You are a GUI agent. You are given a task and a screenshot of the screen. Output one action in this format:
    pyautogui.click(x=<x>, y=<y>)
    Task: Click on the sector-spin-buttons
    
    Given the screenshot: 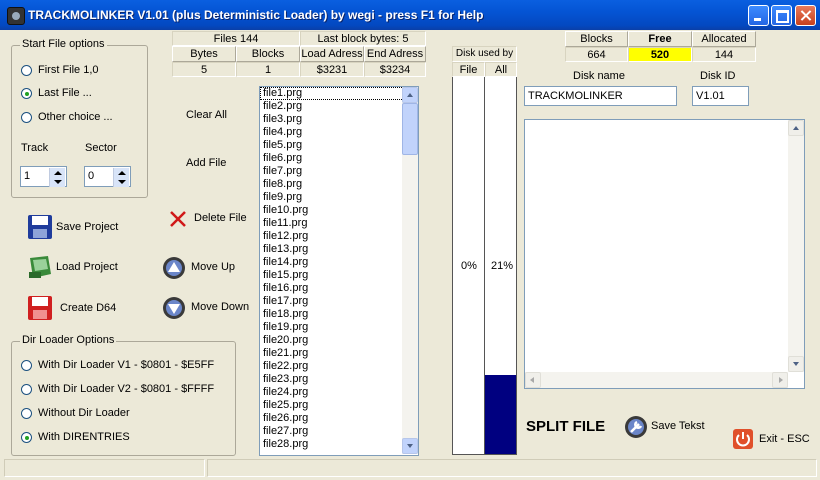 What is the action you would take?
    pyautogui.click(x=121, y=177)
    